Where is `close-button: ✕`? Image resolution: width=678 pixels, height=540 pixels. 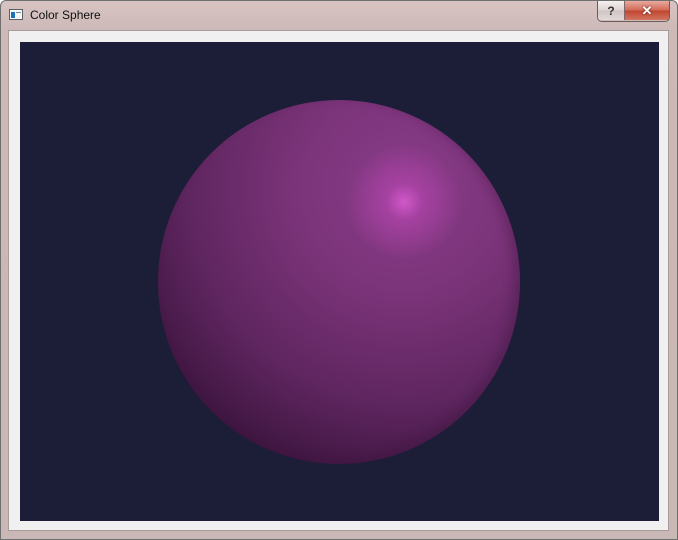
close-button: ✕ is located at coordinates (647, 10).